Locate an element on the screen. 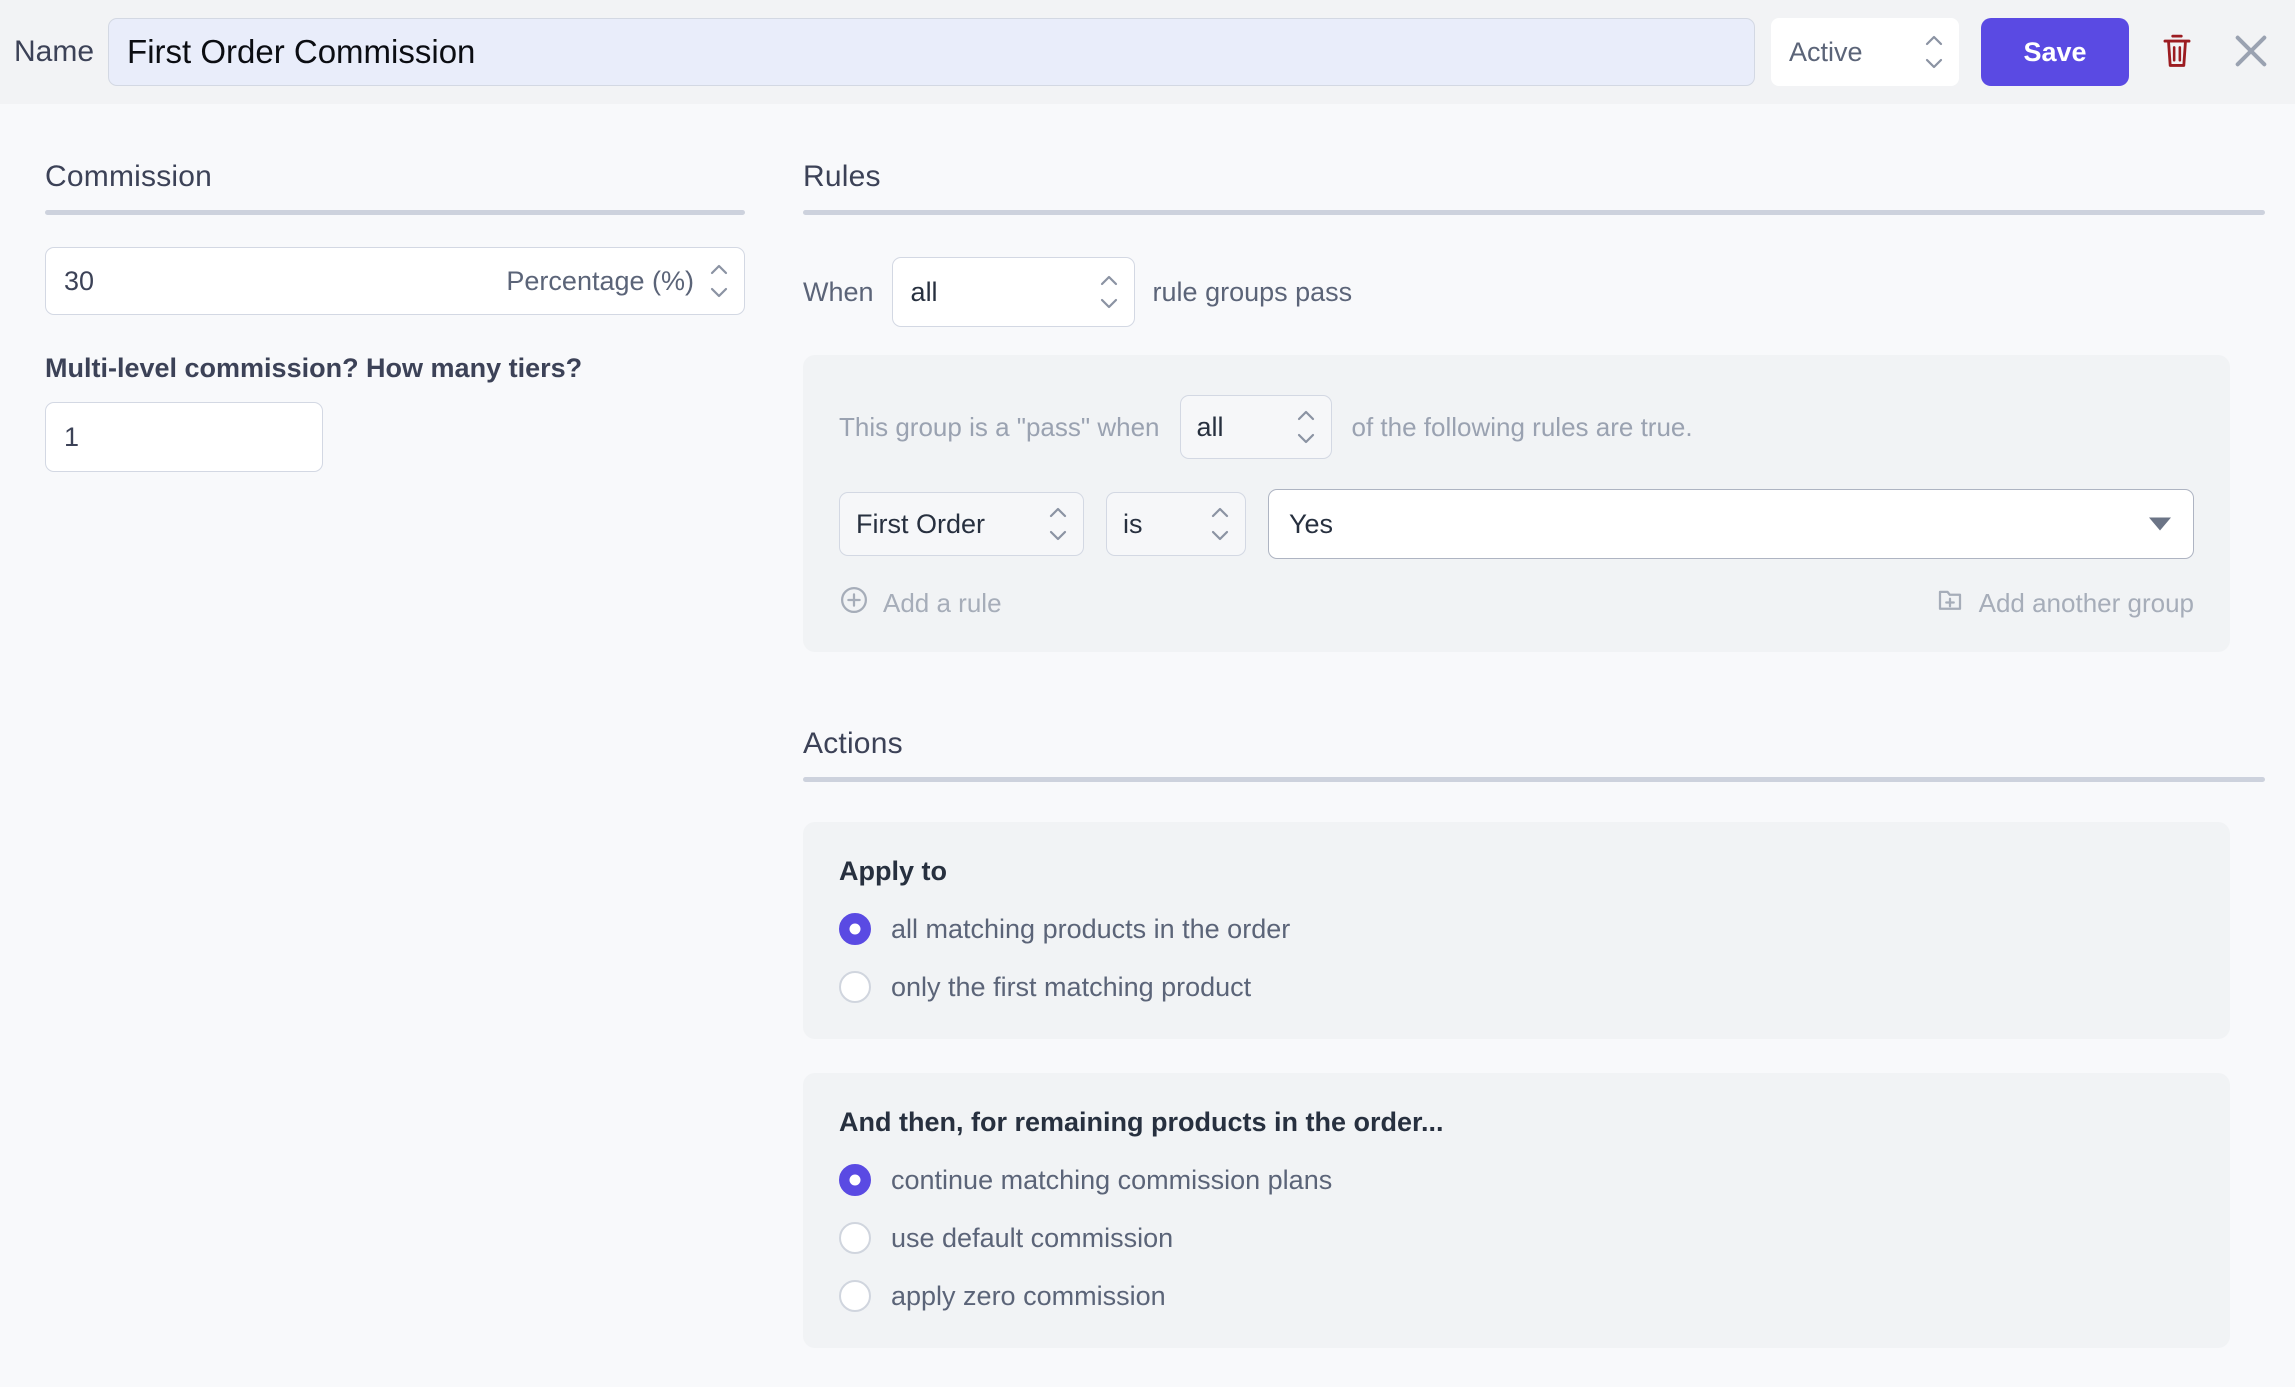  delete-button is located at coordinates (2177, 52).